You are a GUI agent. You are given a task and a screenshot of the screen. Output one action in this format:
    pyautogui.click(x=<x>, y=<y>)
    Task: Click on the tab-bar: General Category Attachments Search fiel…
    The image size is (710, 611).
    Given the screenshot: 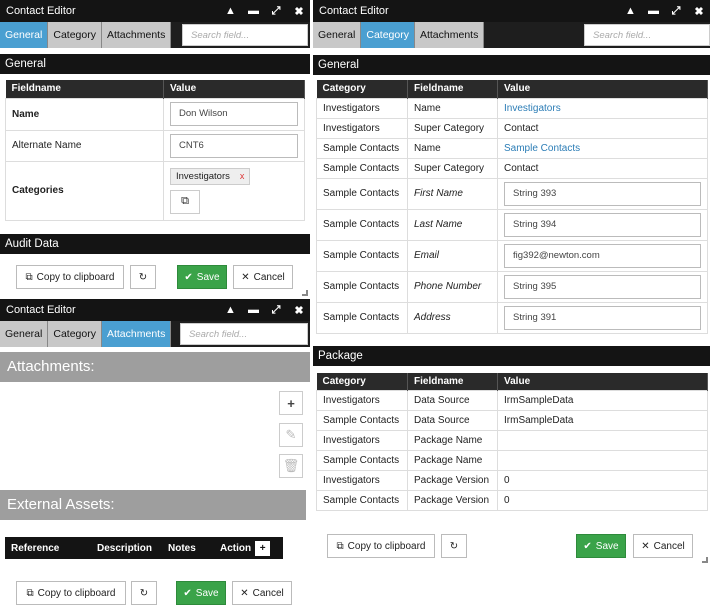 What is the action you would take?
    pyautogui.click(x=155, y=334)
    